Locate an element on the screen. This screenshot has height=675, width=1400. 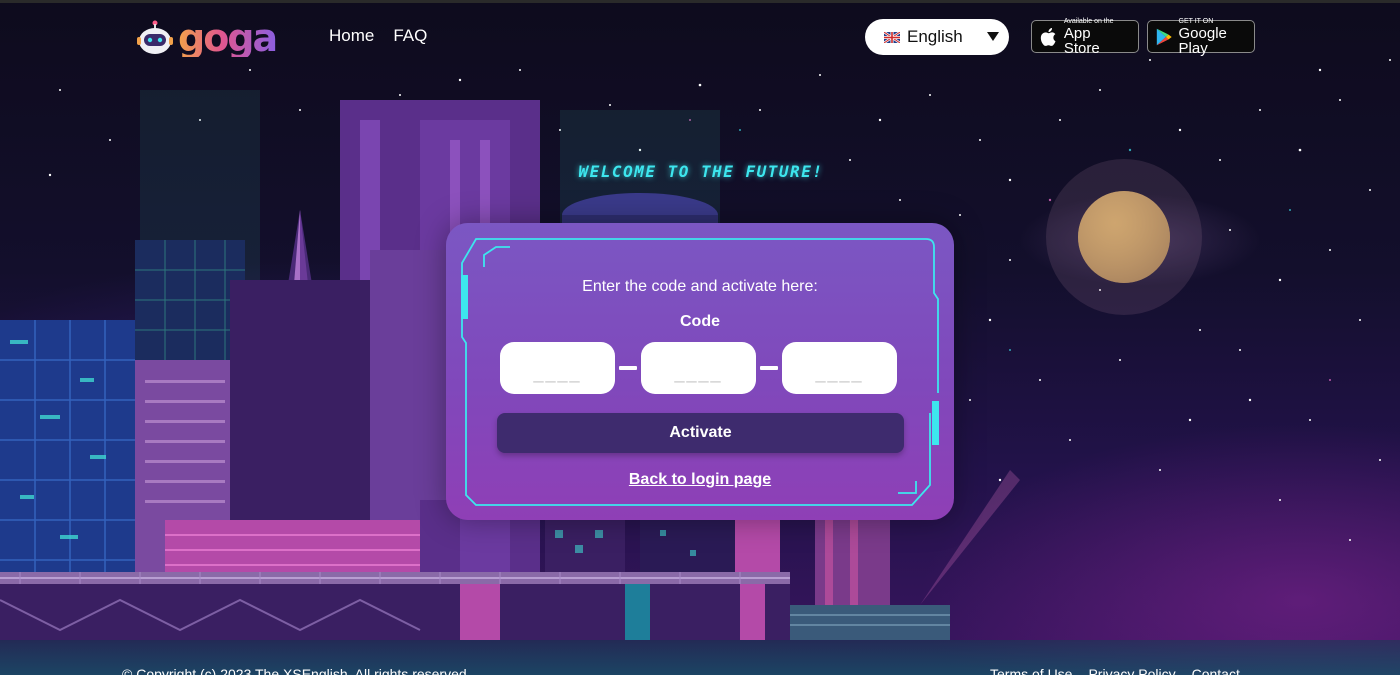
google-play-badge: GET IT ON Google Play is located at coordinates (1201, 37).